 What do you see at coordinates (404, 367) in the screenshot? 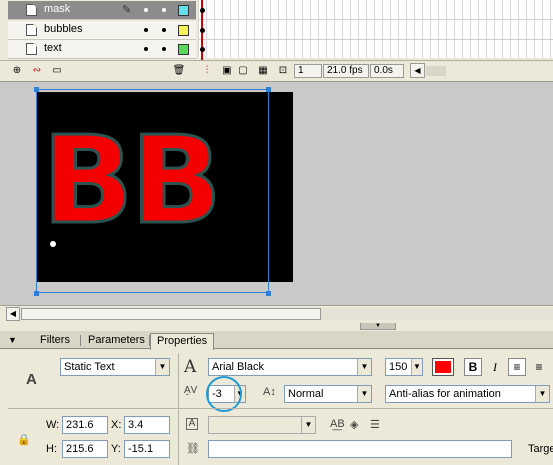
I see `font-size-field: 150 ▼` at bounding box center [404, 367].